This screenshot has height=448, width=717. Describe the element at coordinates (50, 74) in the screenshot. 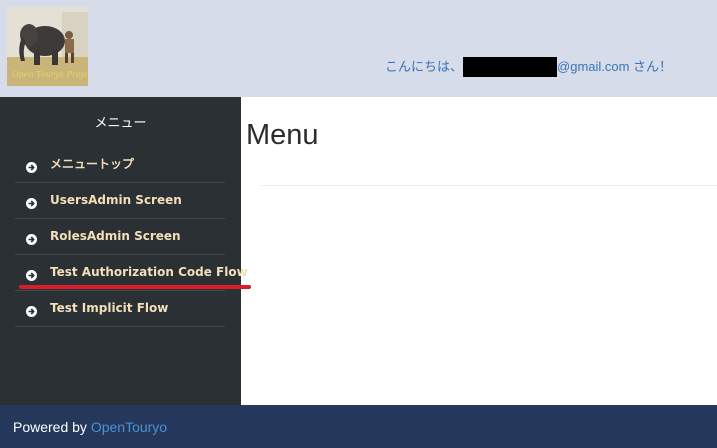

I see `svg-text: Open Touryo Project` at that location.